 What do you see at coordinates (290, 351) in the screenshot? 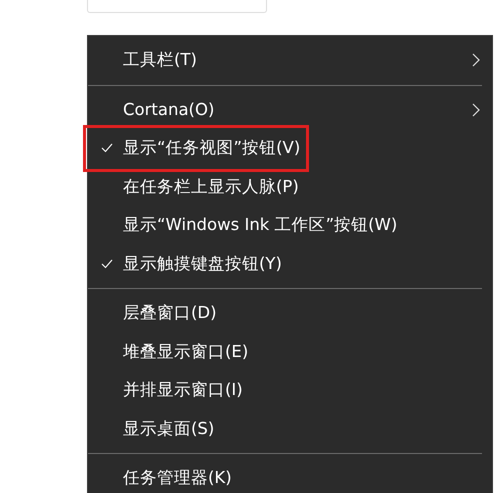
I see `menu-item: 堆叠显示窗口(E)` at bounding box center [290, 351].